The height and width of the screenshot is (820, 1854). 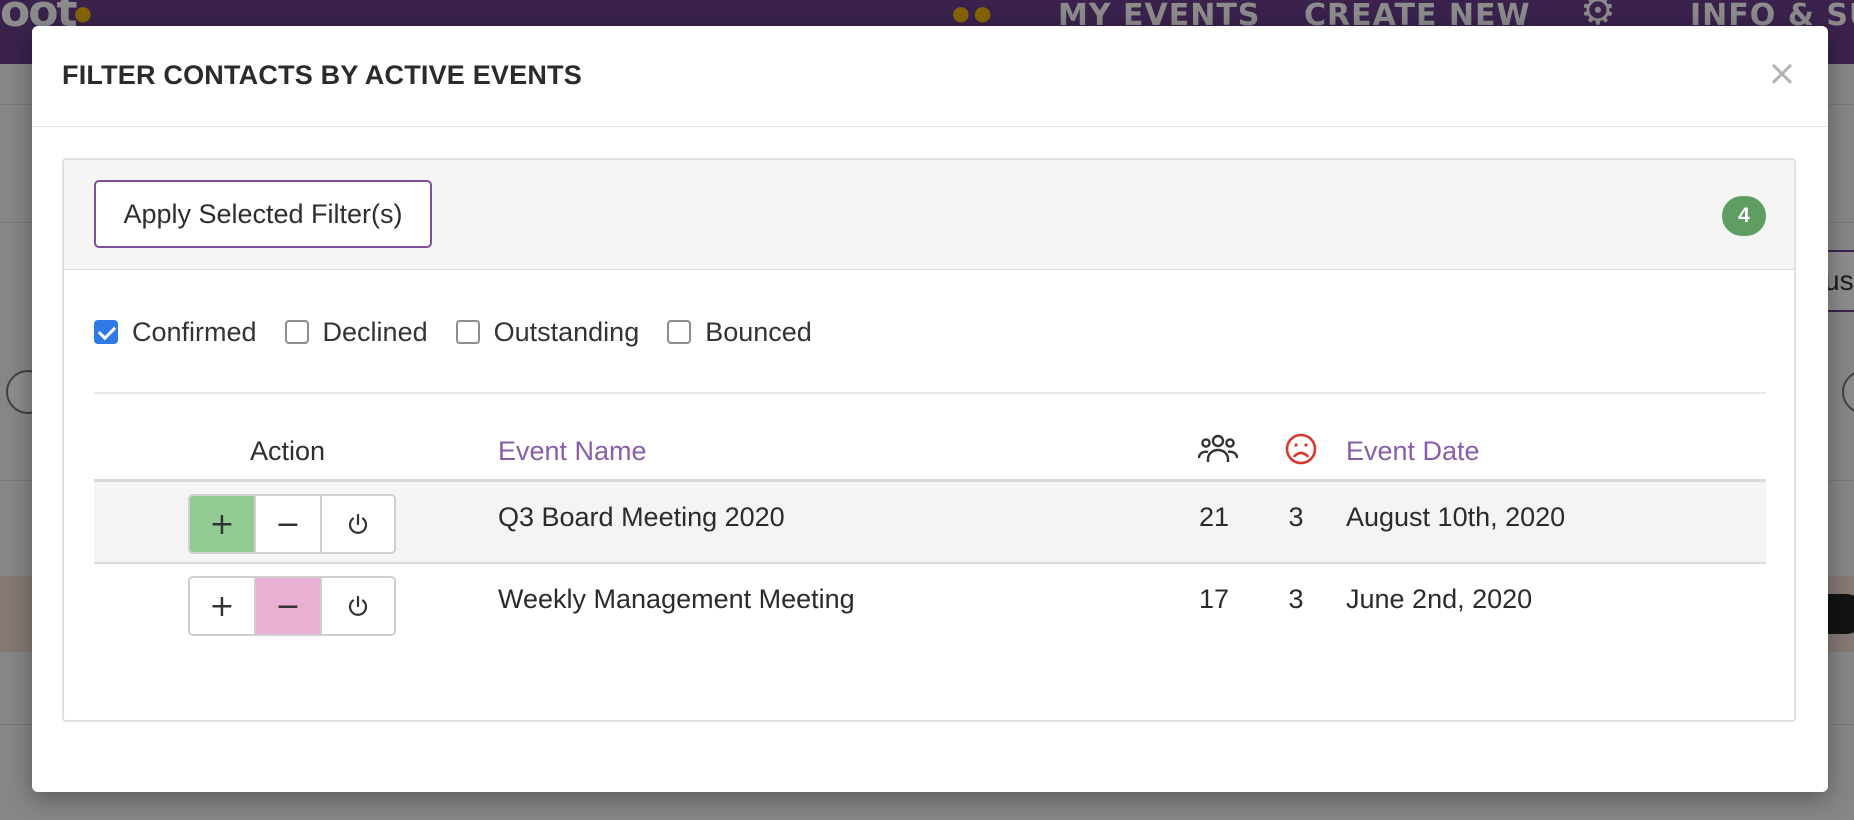 What do you see at coordinates (1214, 517) in the screenshot?
I see `attendee-count: 21` at bounding box center [1214, 517].